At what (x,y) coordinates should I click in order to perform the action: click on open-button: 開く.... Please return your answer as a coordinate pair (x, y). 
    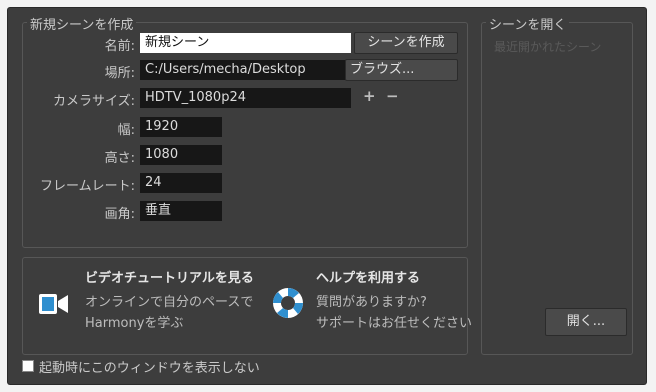
    Looking at the image, I should click on (586, 322).